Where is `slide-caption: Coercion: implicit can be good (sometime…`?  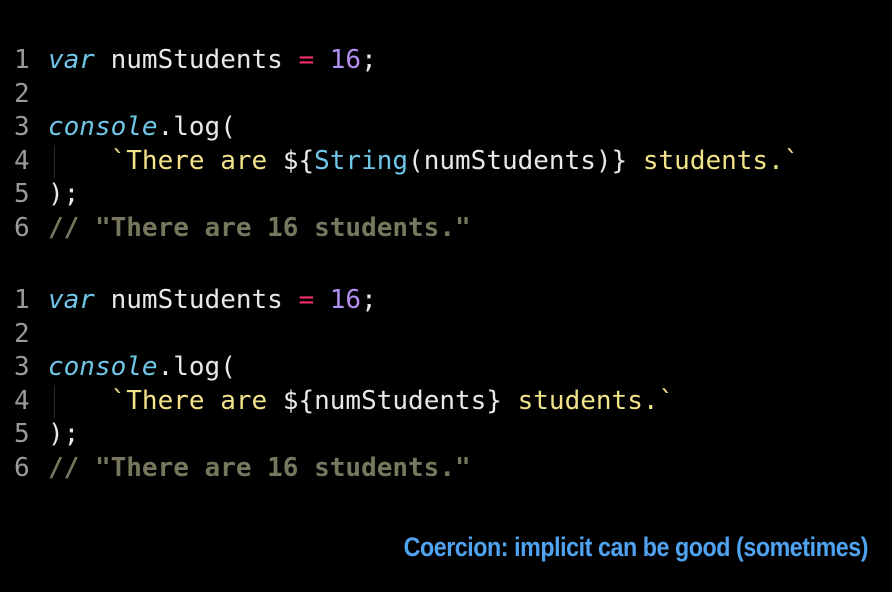
slide-caption: Coercion: implicit can be good (sometime… is located at coordinates (636, 547).